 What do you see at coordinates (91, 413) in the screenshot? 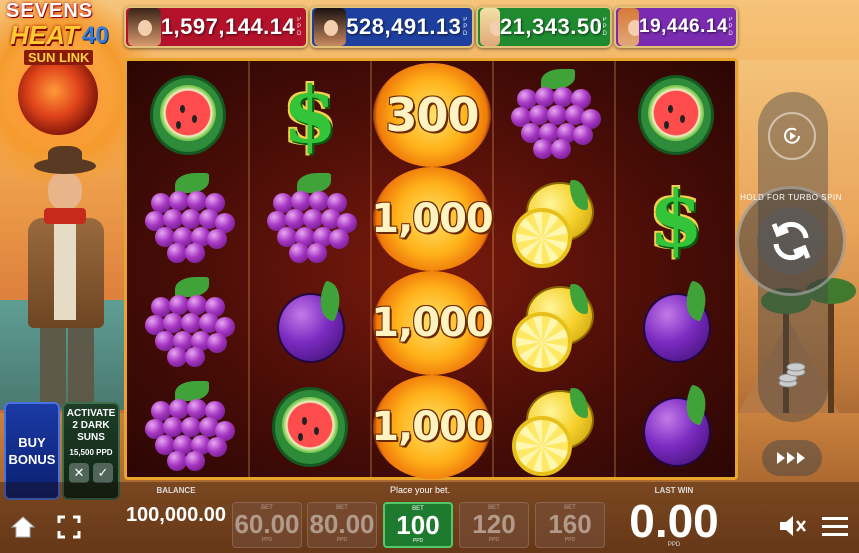
I see `activate-label-line1: ACTIVATE` at bounding box center [91, 413].